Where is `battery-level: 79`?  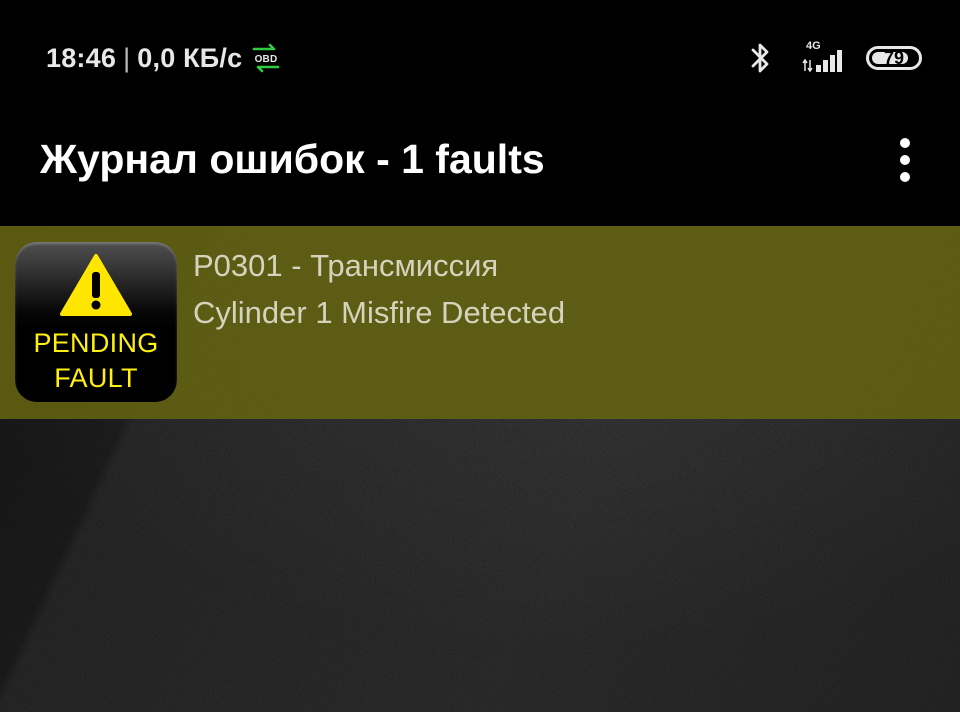
battery-level: 79 is located at coordinates (894, 57).